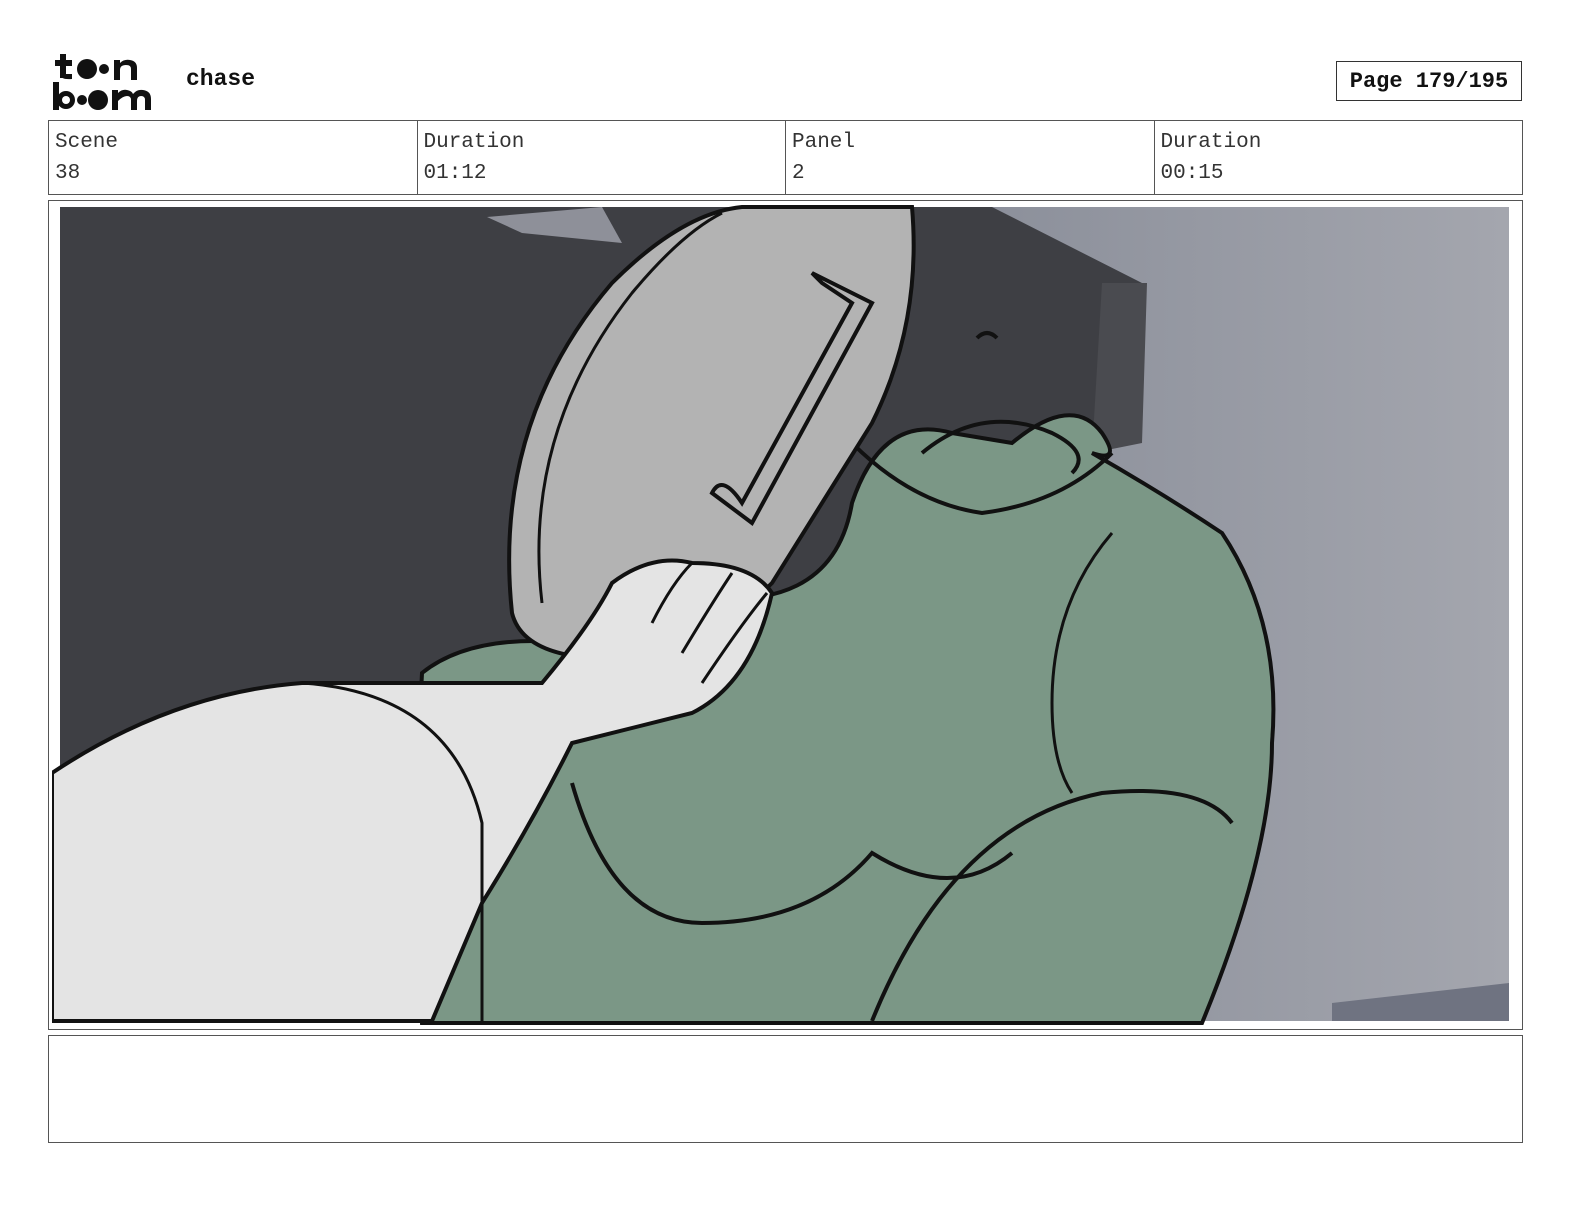 The image size is (1584, 1224). I want to click on panel-duration-cell: Duration 00:15, so click(1339, 157).